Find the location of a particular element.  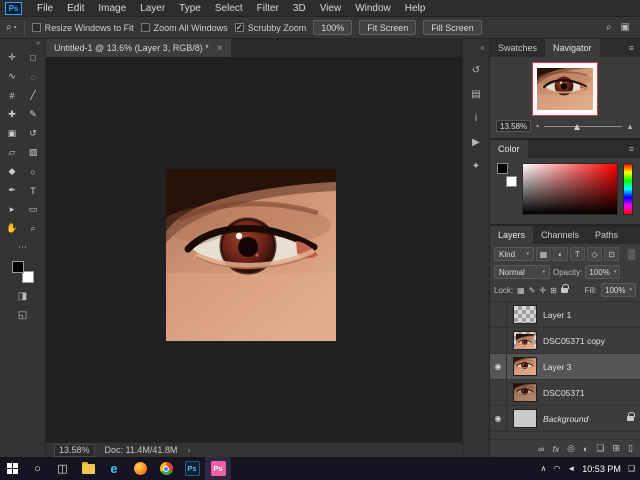

tab-color: Color is located at coordinates (509, 149).